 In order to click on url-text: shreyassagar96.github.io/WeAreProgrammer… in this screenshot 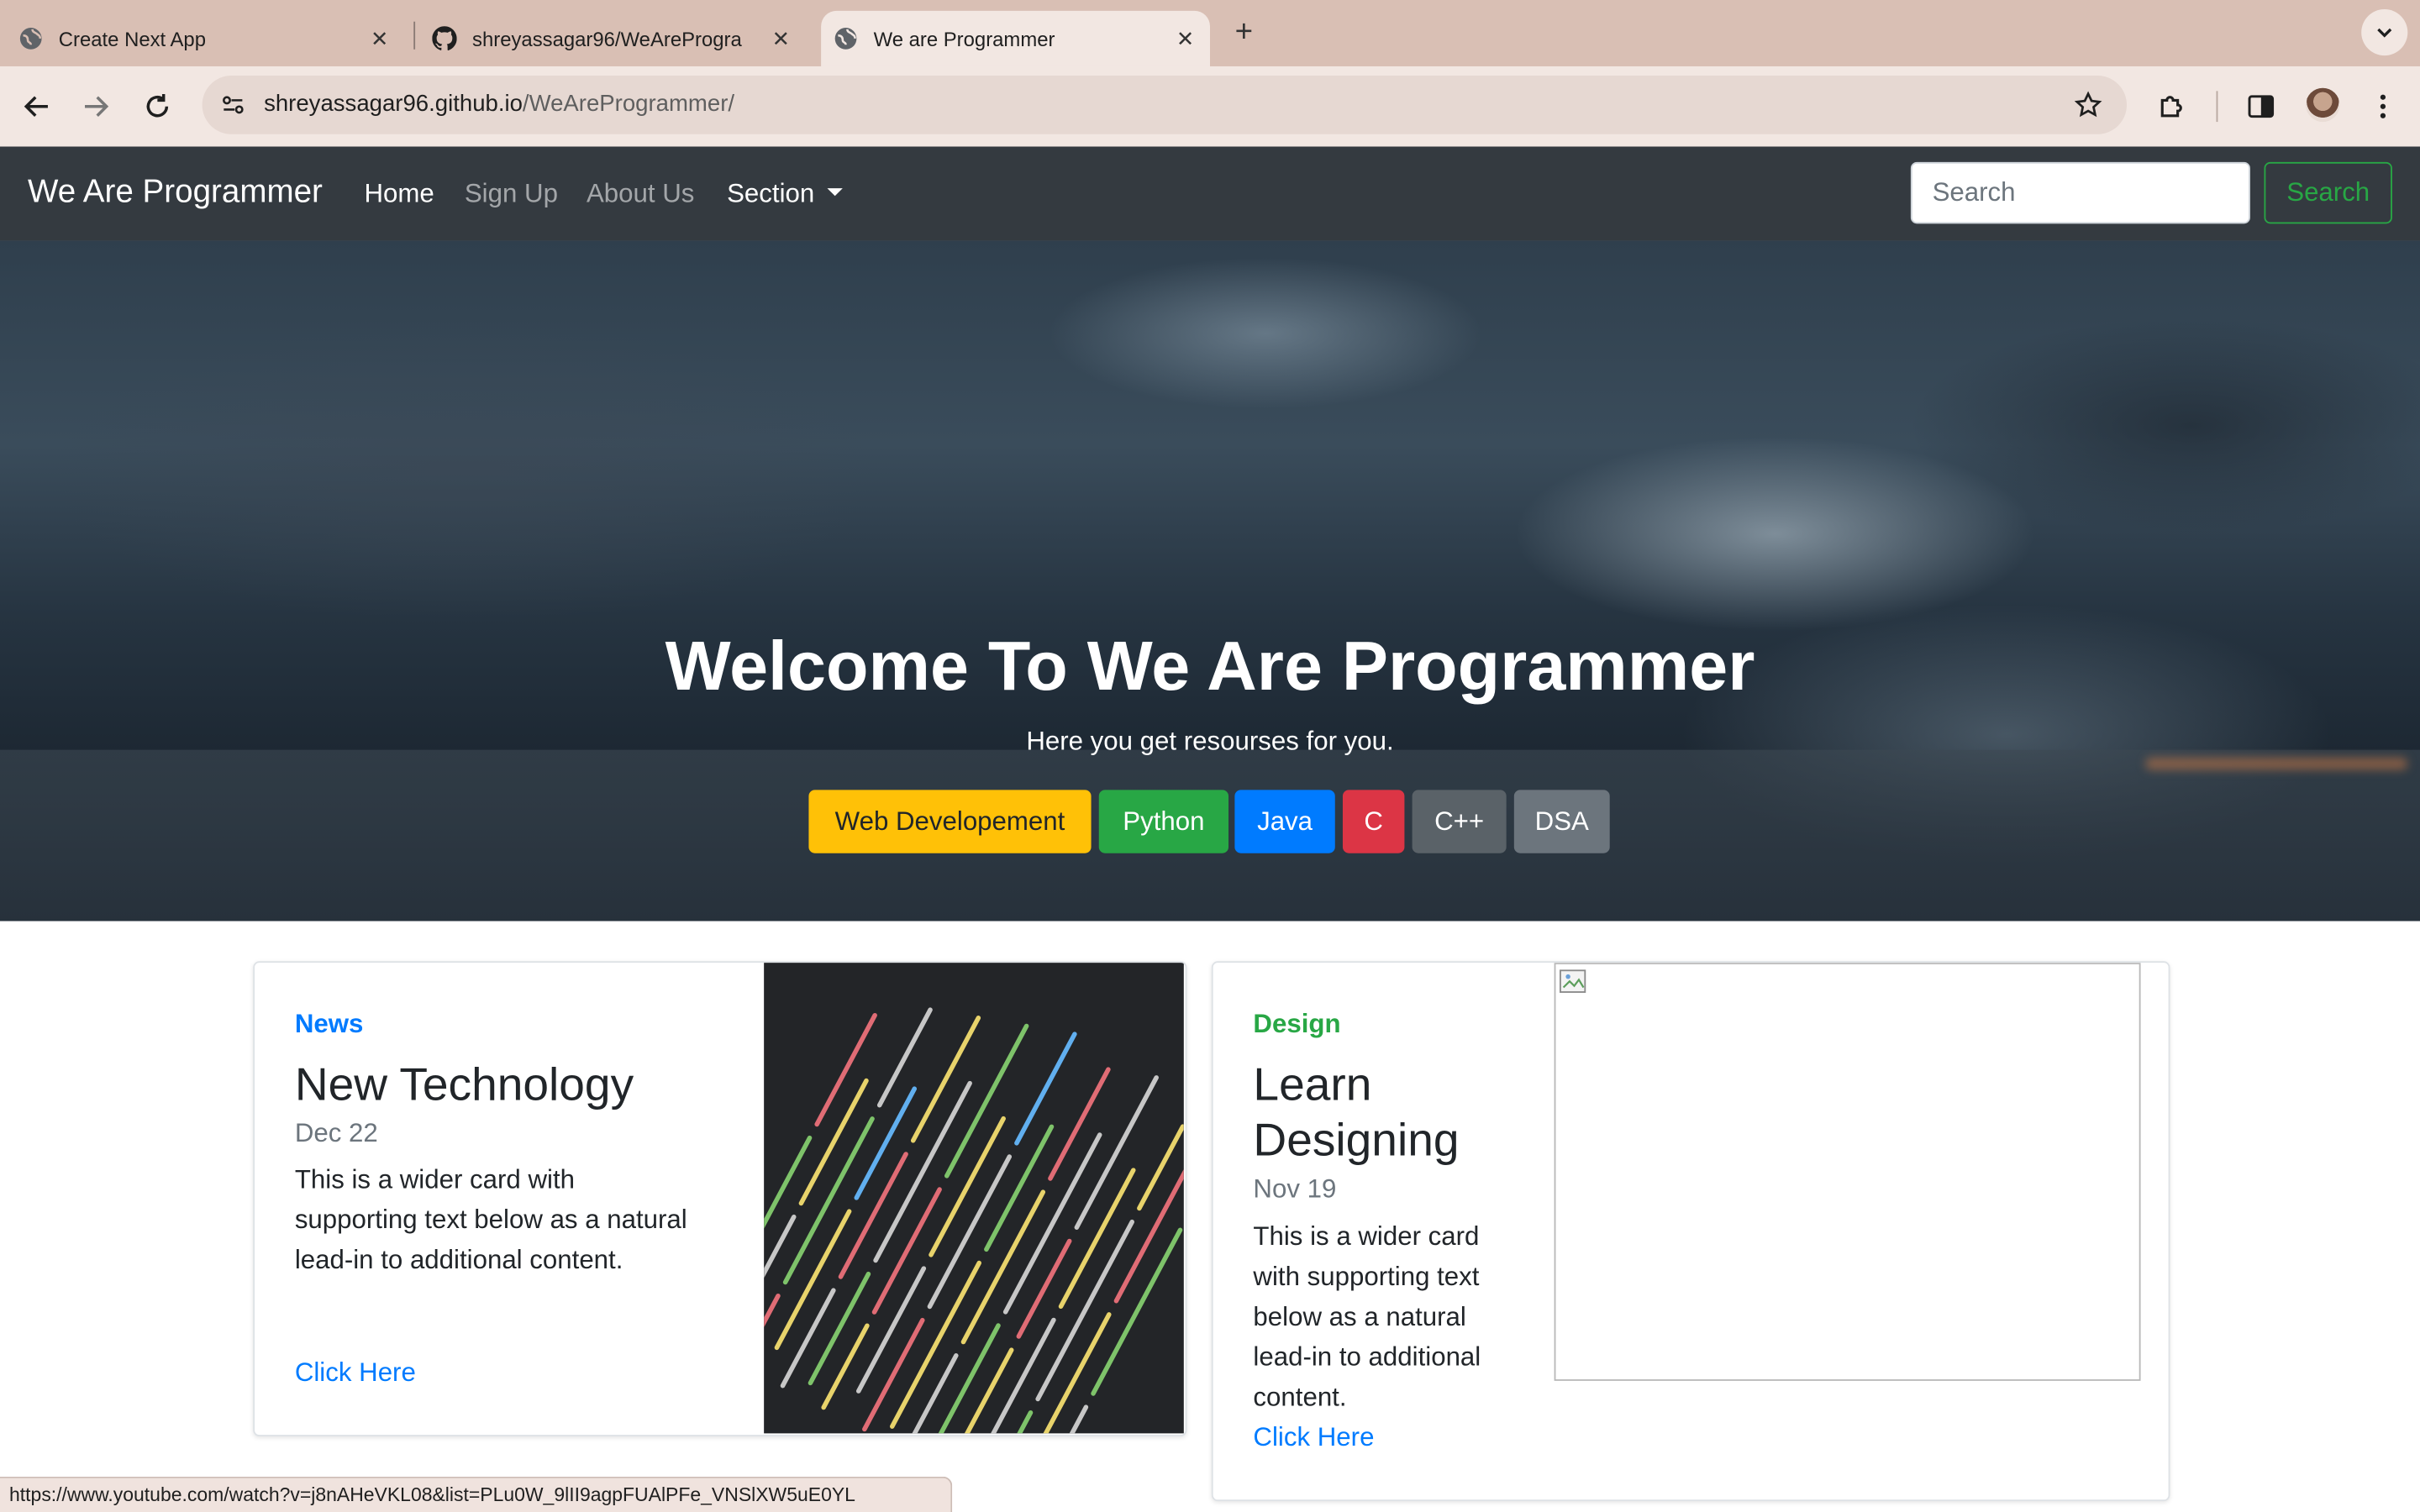, I will do `click(499, 104)`.